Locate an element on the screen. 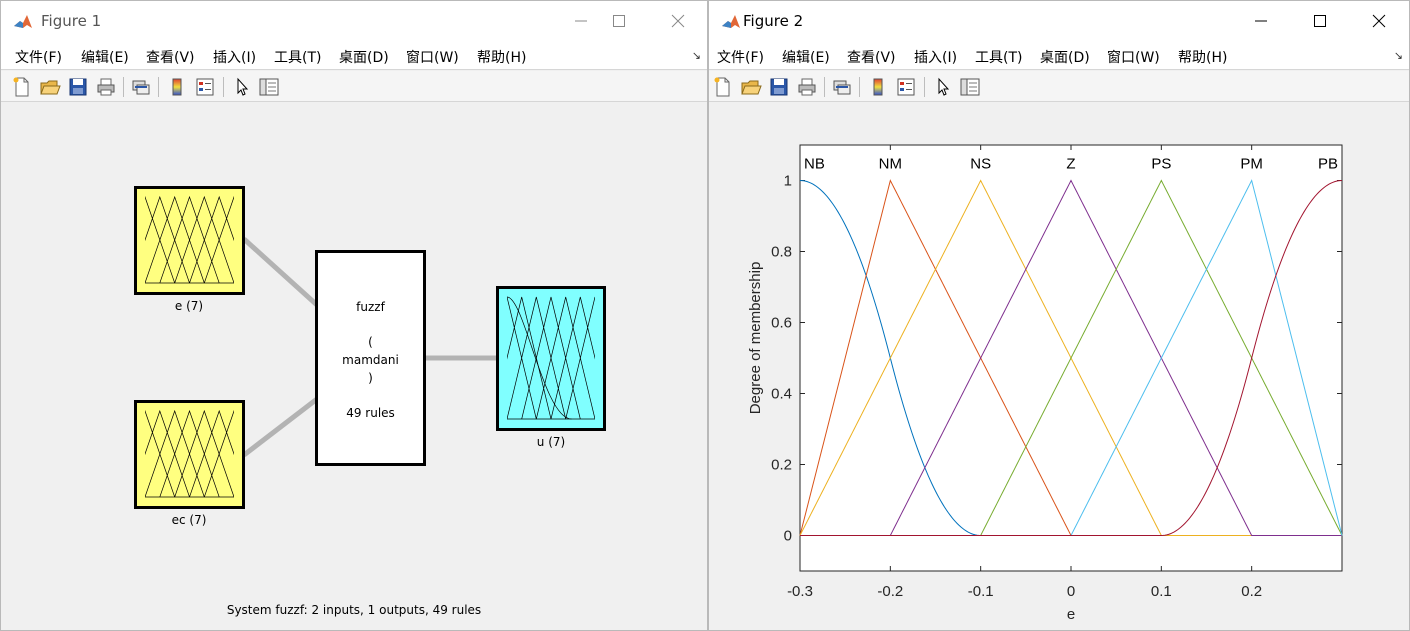  figure1-titlebar: Figure 1 is located at coordinates (354, 21).